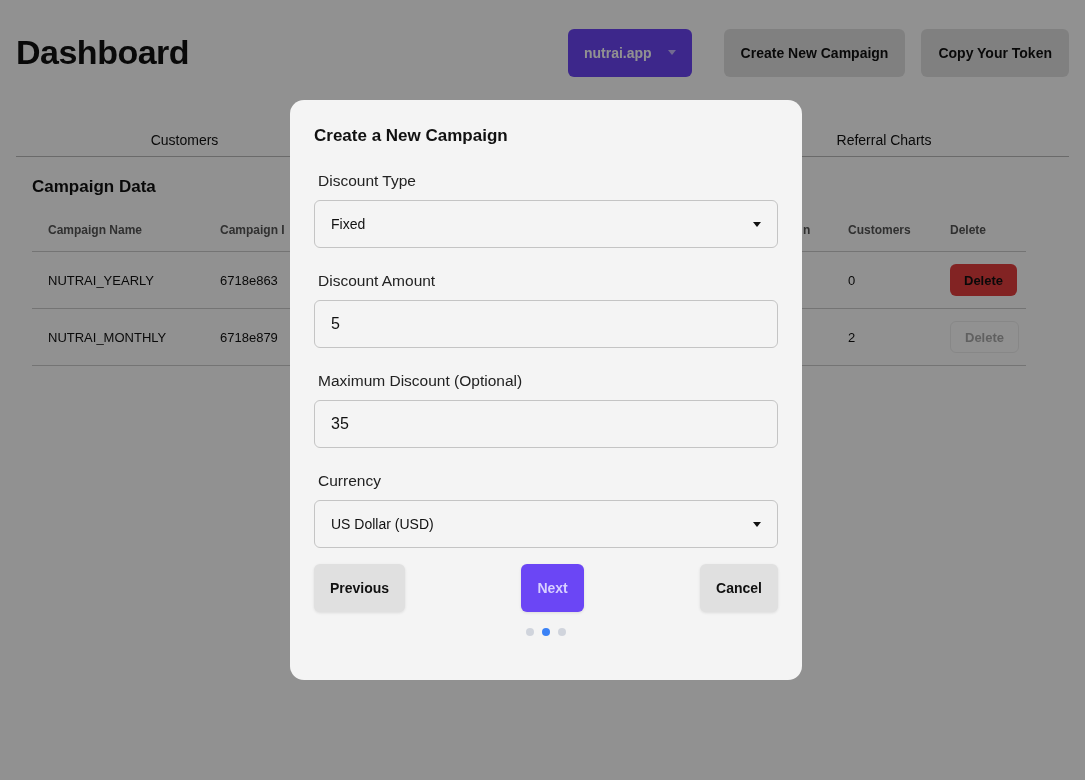  I want to click on column-header: Customers, so click(883, 237).